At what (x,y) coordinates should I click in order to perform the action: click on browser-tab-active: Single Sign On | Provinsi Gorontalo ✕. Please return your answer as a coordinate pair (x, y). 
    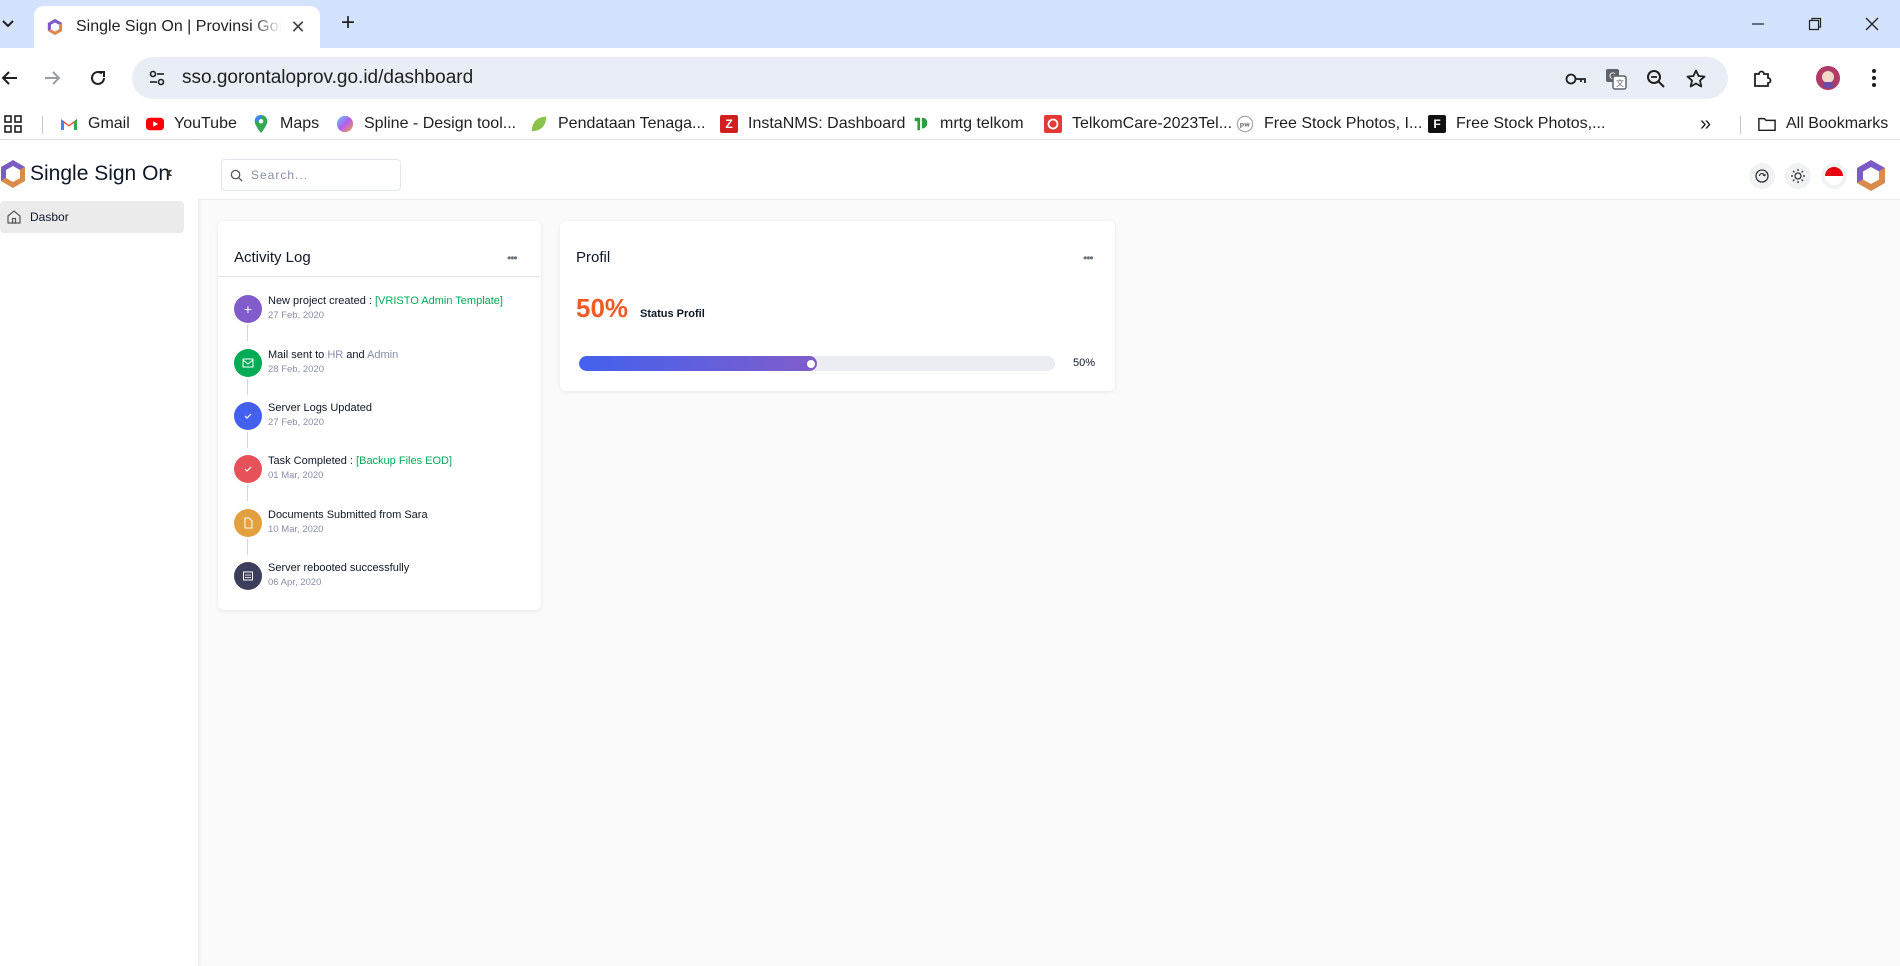
    Looking at the image, I should click on (177, 27).